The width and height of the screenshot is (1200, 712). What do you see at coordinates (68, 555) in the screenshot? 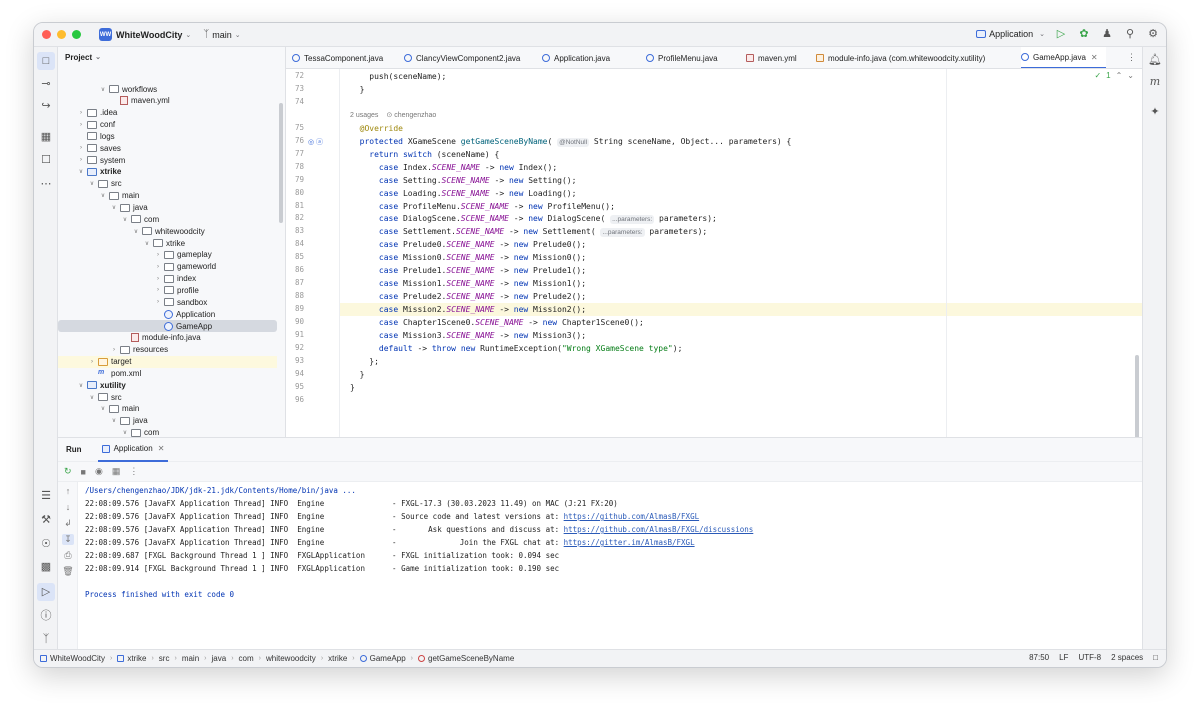
I see `print-icon: ⎙` at bounding box center [68, 555].